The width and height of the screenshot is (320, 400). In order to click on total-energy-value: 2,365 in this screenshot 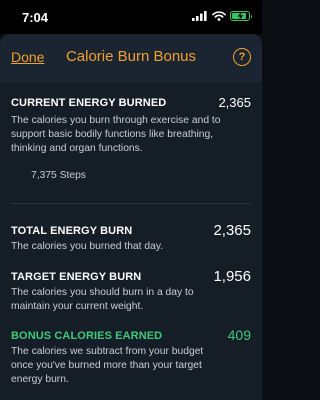, I will do `click(232, 230)`.